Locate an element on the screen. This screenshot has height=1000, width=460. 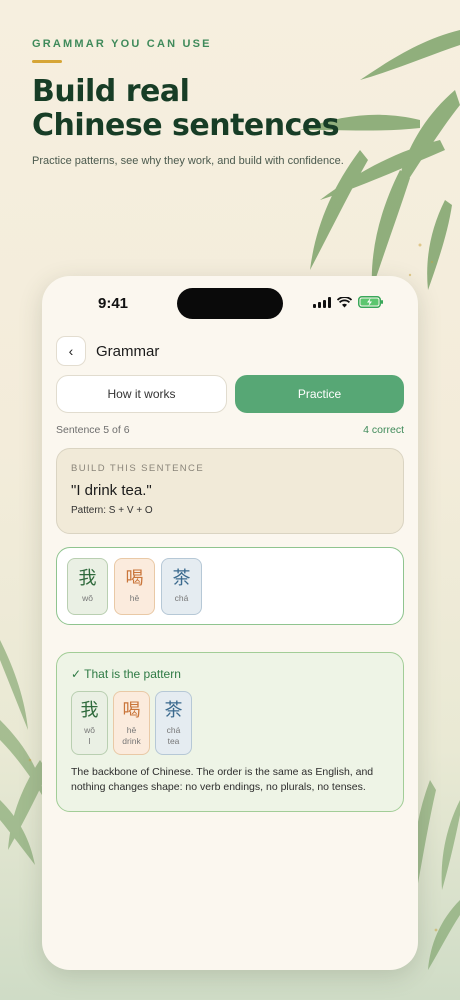
status-bar: 9:41 is located at coordinates (230, 304).